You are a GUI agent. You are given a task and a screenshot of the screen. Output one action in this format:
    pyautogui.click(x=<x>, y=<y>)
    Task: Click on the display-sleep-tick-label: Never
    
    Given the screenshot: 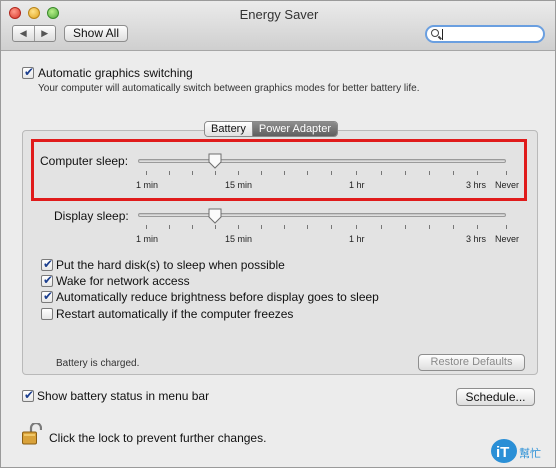 What is the action you would take?
    pyautogui.click(x=507, y=239)
    